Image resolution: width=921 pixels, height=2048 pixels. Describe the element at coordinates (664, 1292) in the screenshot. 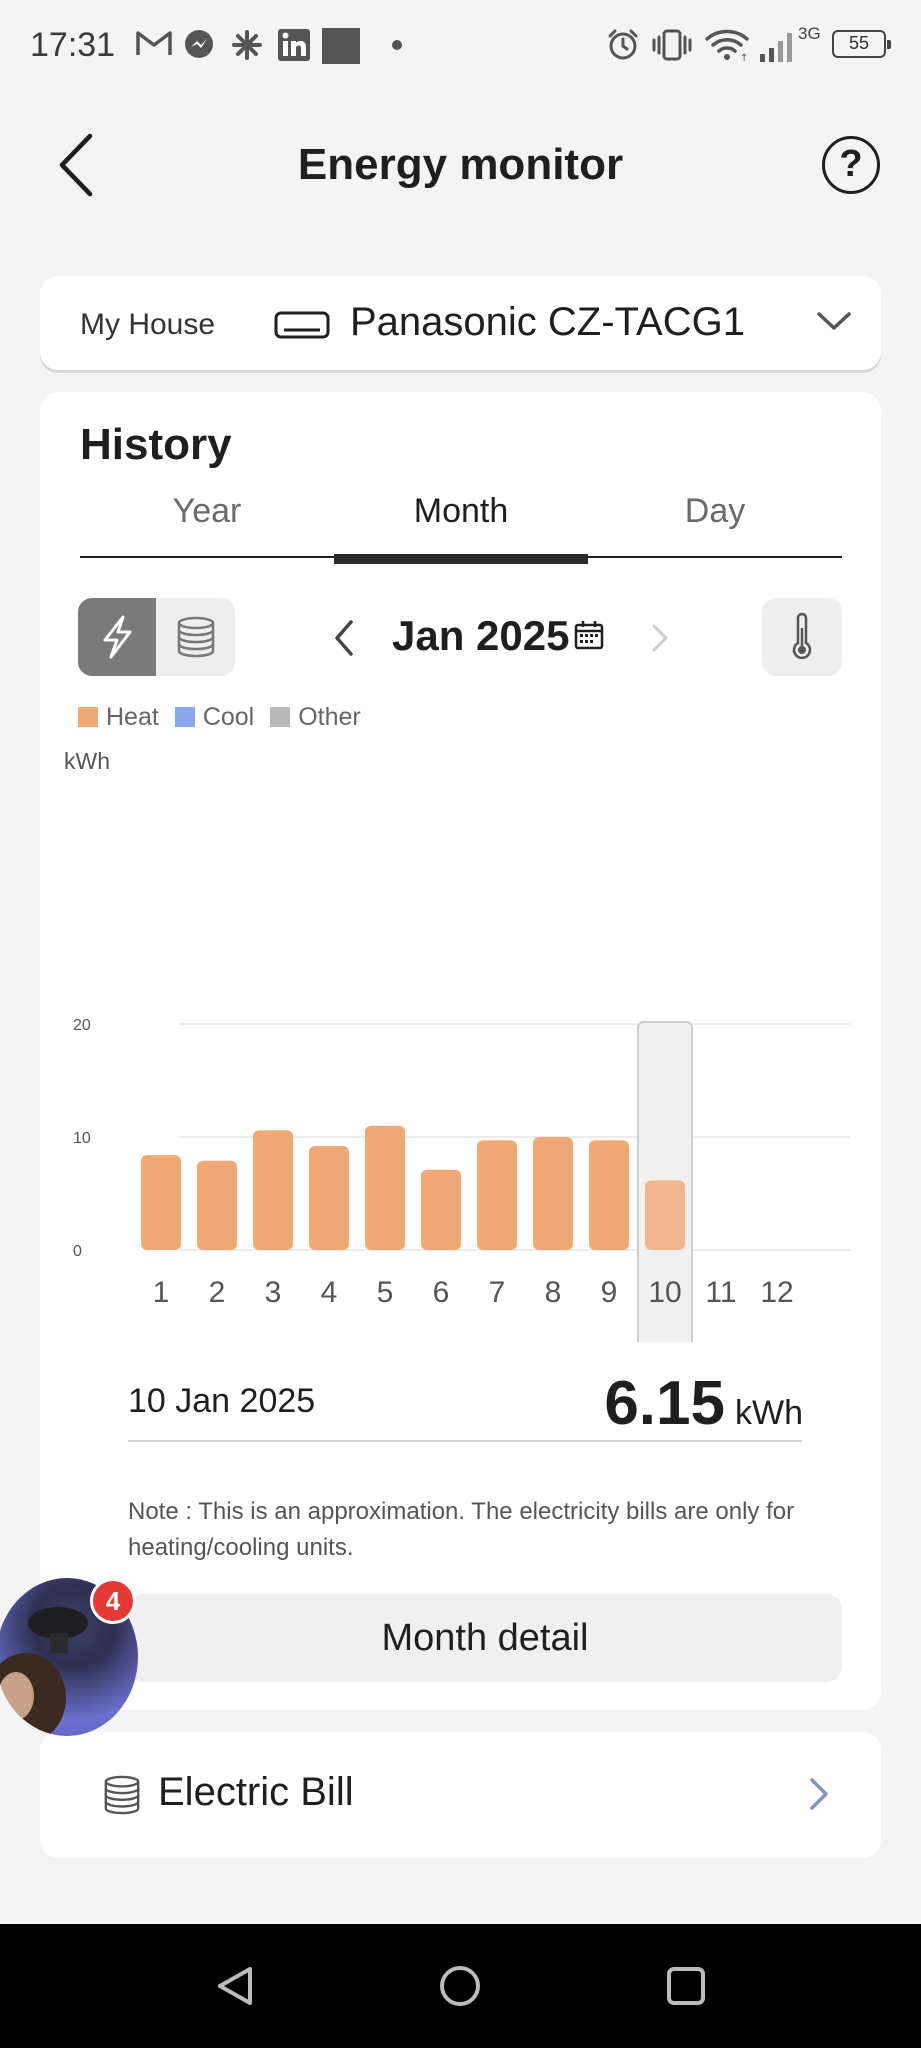

I see `x-tick-label: 10` at that location.